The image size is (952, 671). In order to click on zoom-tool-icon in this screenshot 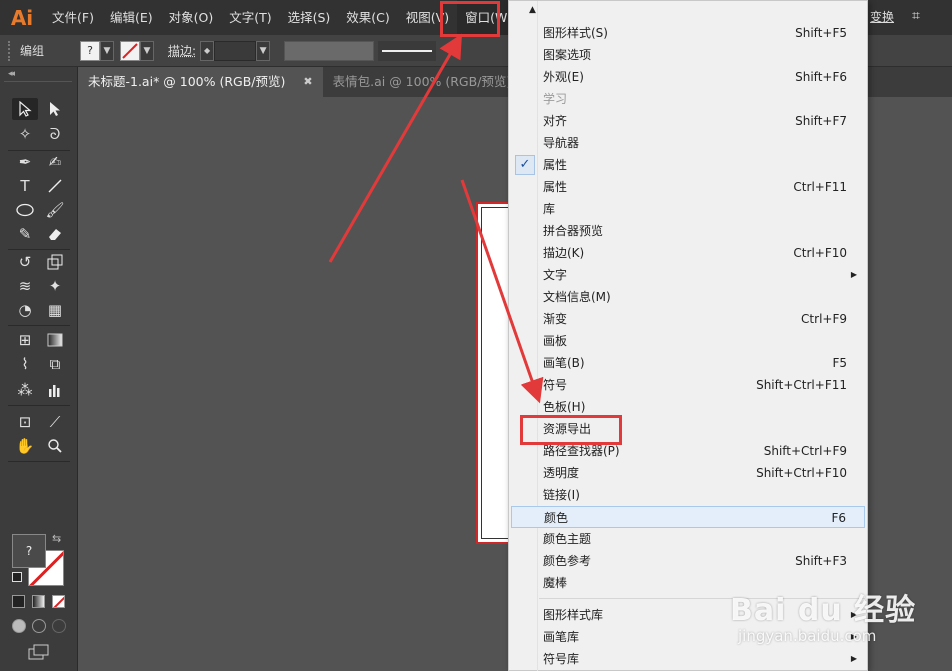, I will do `click(55, 446)`.